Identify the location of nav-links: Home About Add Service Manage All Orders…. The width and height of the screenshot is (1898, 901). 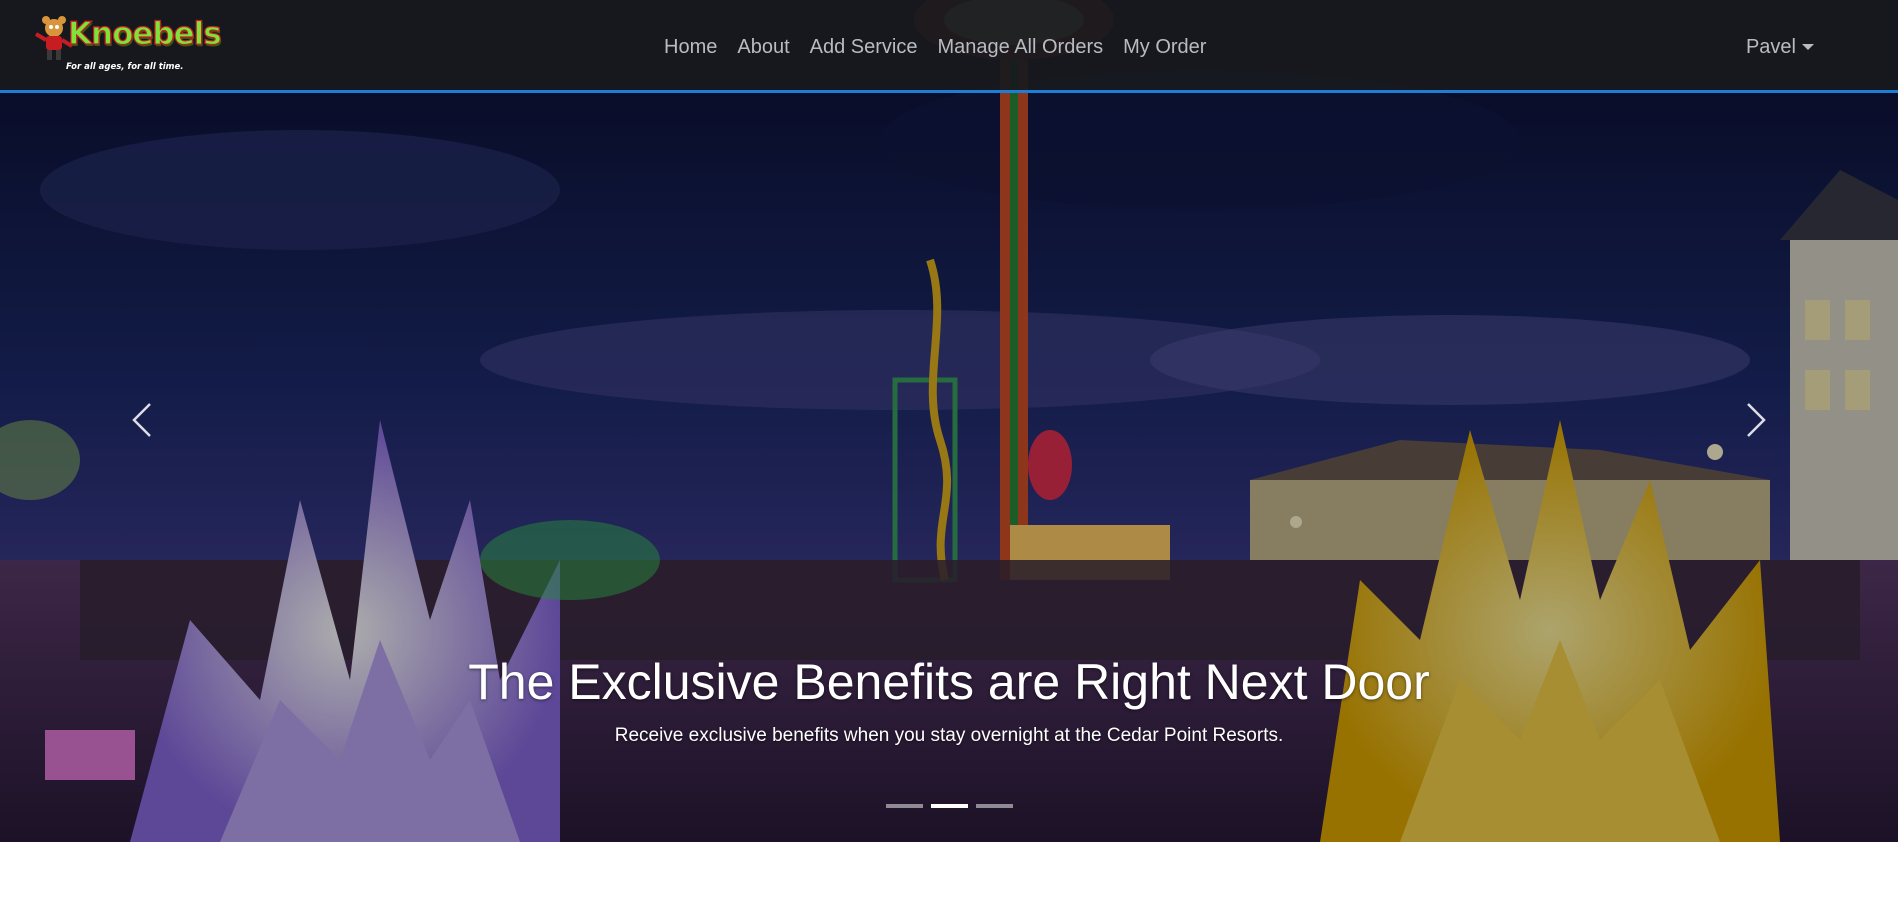
(935, 47).